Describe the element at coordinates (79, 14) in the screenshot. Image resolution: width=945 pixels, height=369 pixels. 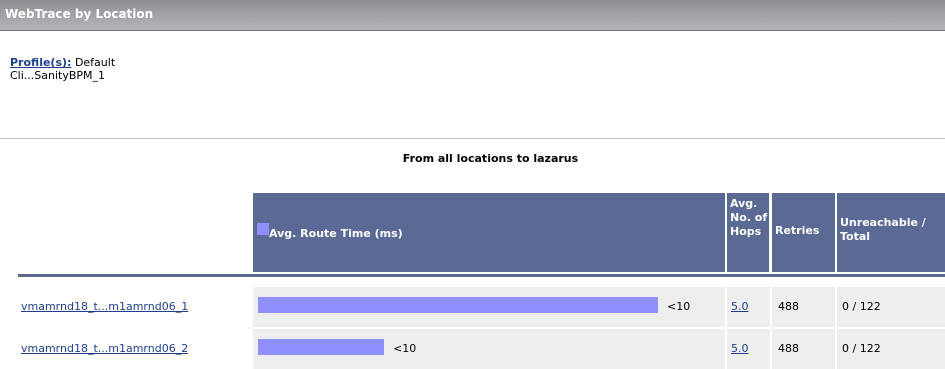
I see `window-title: WebTrace by Location` at that location.